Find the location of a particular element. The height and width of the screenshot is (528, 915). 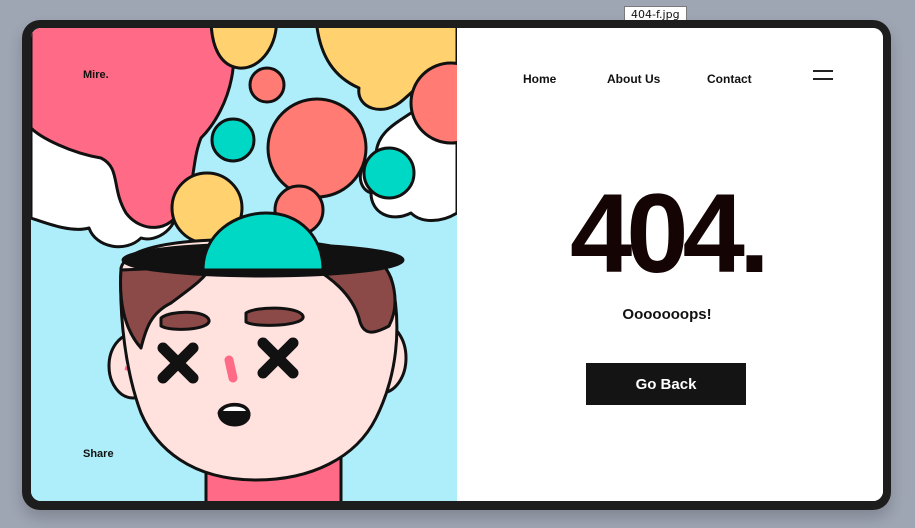

share-link: Share is located at coordinates (98, 454).